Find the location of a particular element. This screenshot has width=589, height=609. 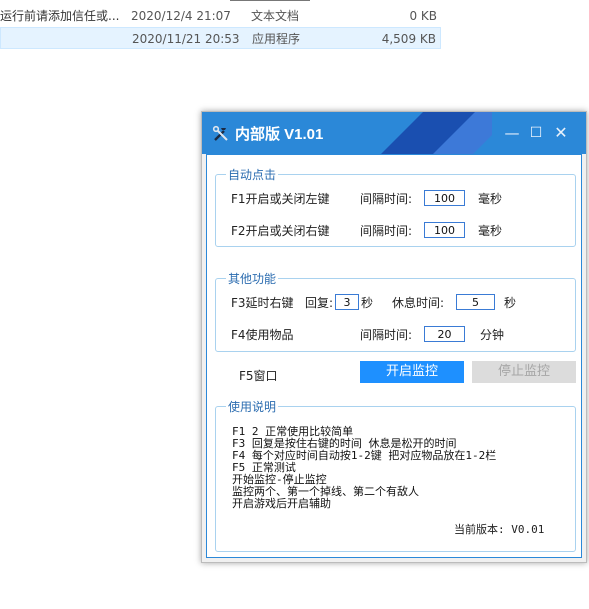

f5-window-label: F5窗口 is located at coordinates (258, 376).